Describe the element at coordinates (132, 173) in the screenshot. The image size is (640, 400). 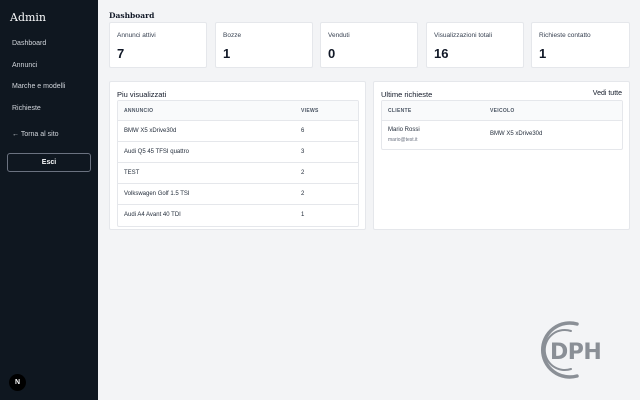
I see `cell-annuncio: TEST` at that location.